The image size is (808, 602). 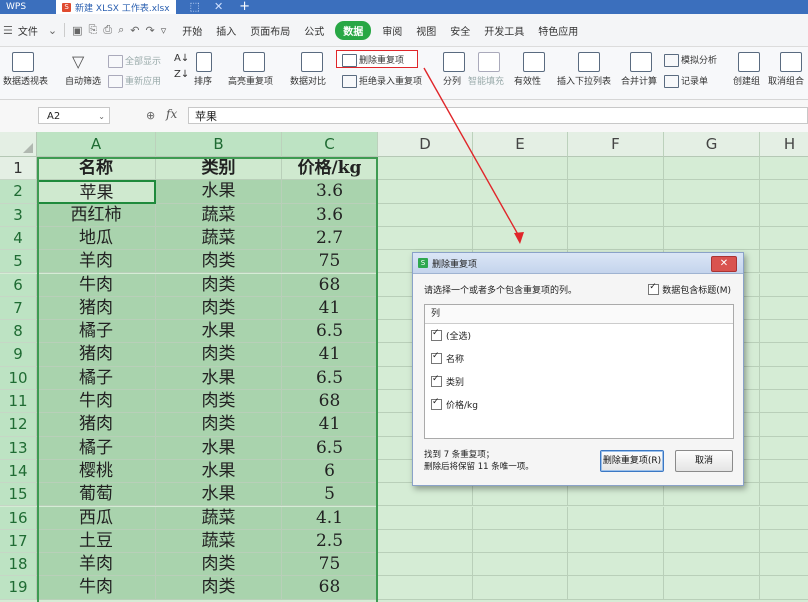 I want to click on remove-duplicates-button: 删除重复项, so click(x=373, y=60).